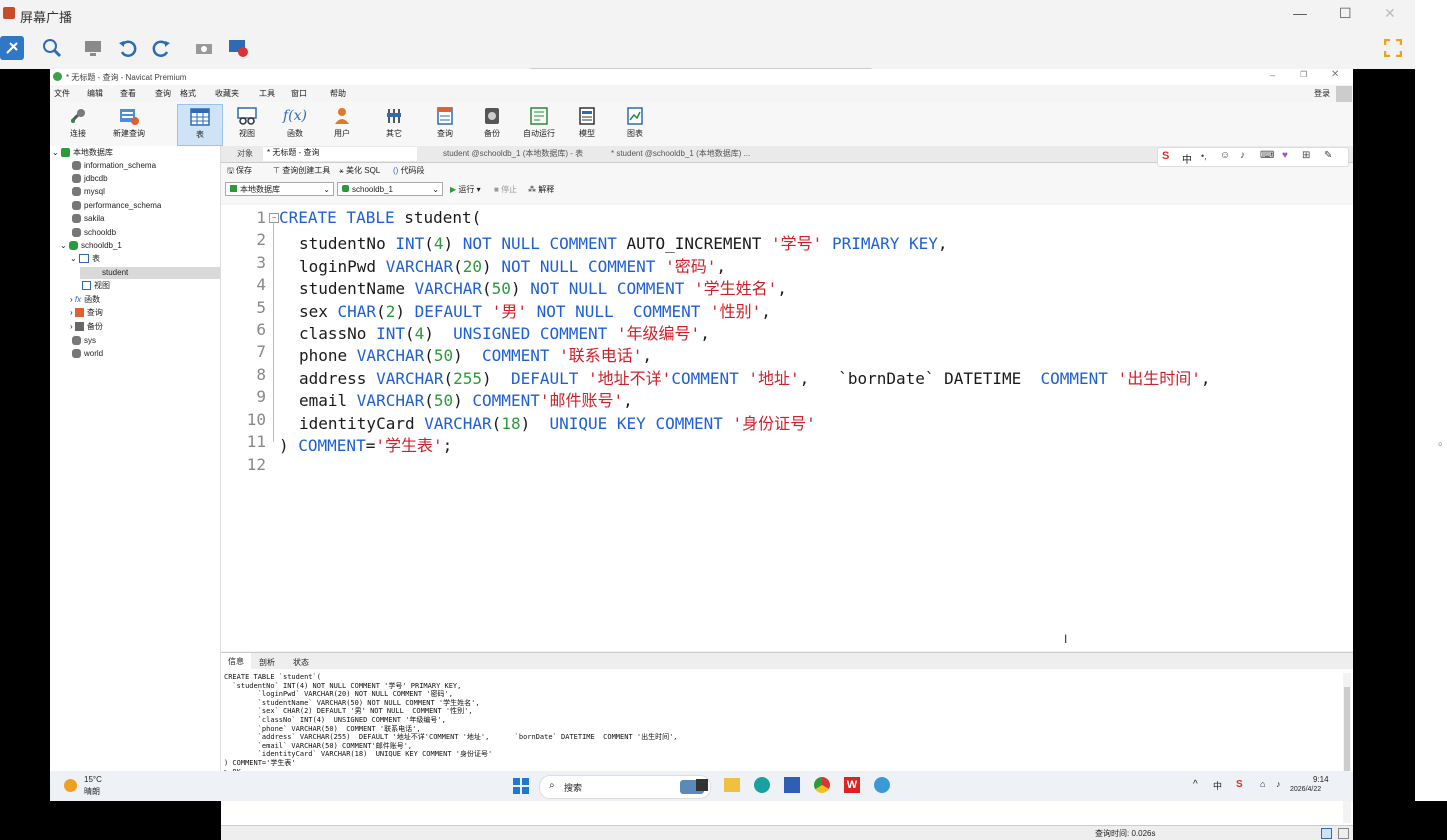 Image resolution: width=1447 pixels, height=840 pixels. Describe the element at coordinates (852, 785) in the screenshot. I see `wps-icon: W` at that location.